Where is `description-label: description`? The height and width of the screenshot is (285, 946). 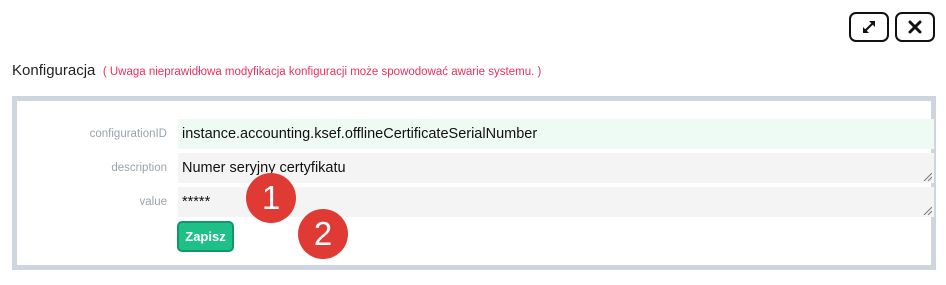
description-label: description is located at coordinates (139, 168).